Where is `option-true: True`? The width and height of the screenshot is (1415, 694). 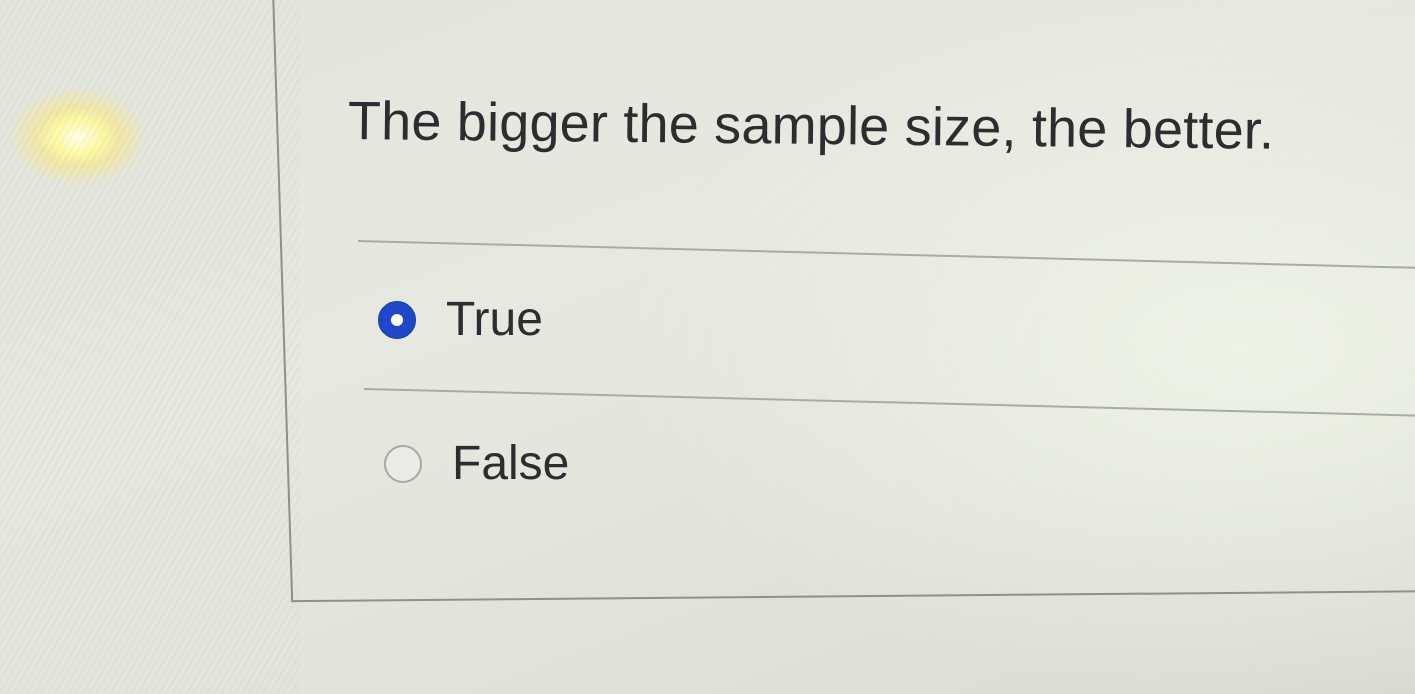
option-true: True is located at coordinates (460, 319).